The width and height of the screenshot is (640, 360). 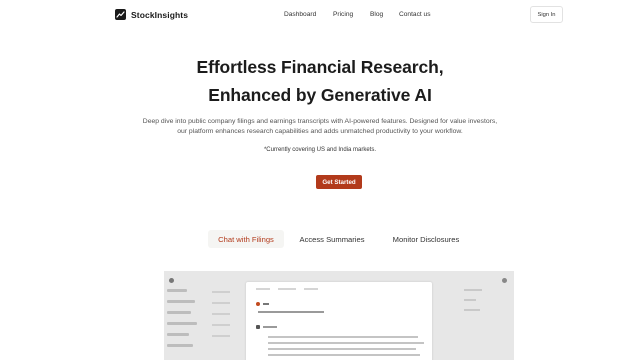 I want to click on get-started-button: Get Started, so click(x=339, y=182).